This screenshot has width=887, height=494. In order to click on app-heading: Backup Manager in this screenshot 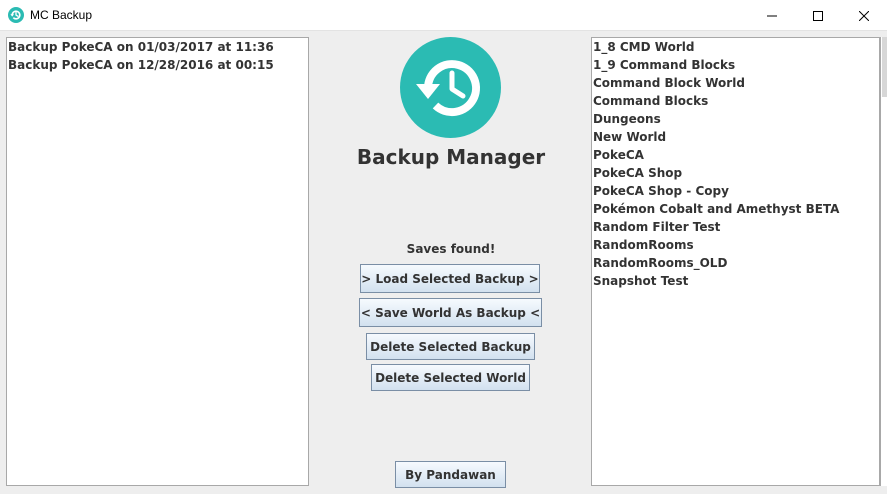, I will do `click(451, 157)`.